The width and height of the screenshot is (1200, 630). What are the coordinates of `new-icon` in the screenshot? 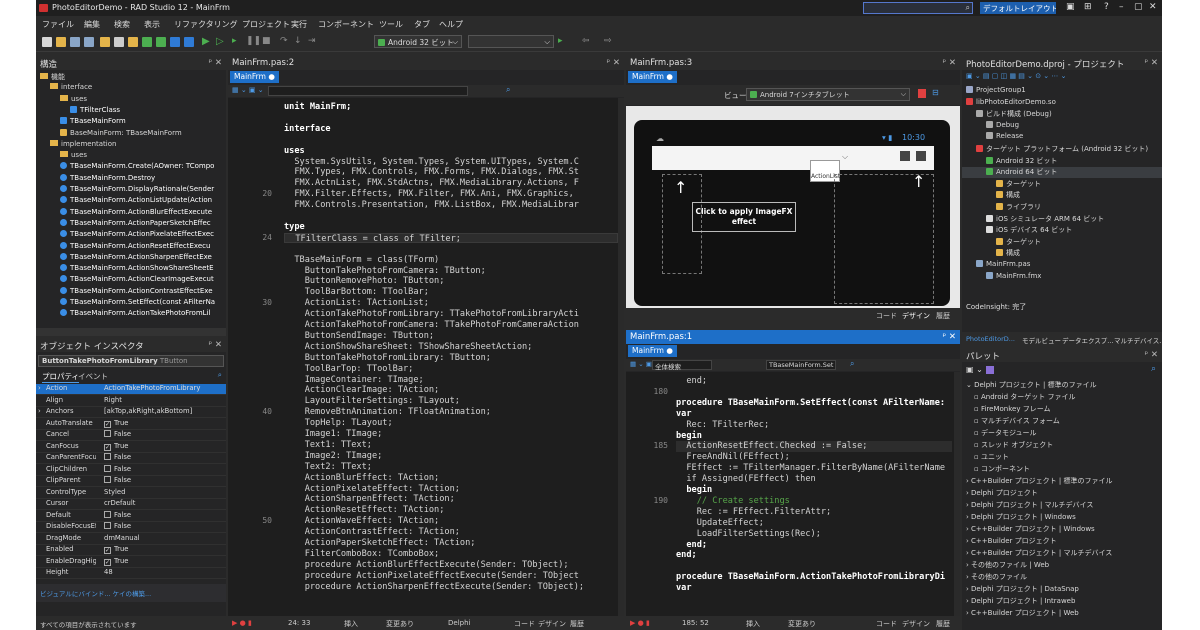 It's located at (47, 42).